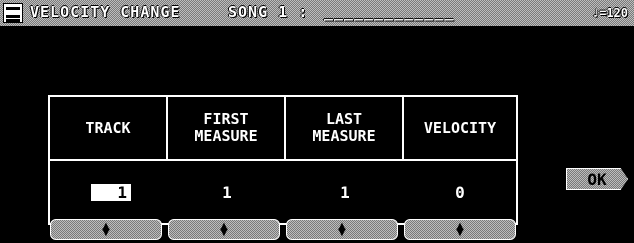  What do you see at coordinates (460, 192) in the screenshot?
I see `velocity-value: 0` at bounding box center [460, 192].